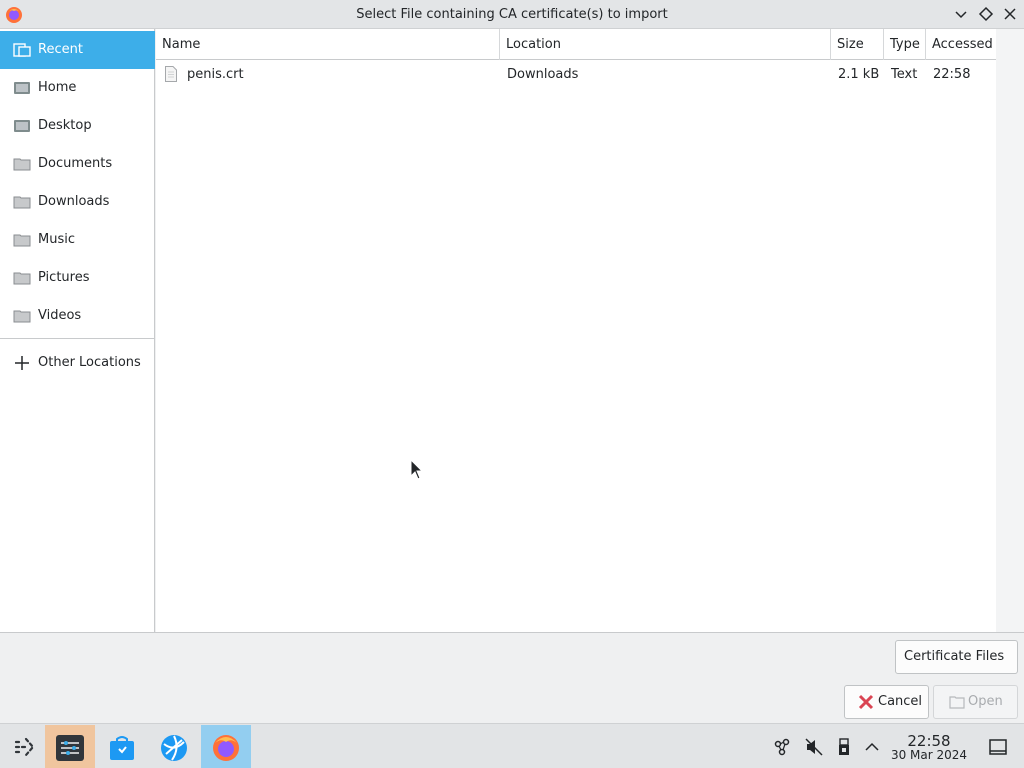 The width and height of the screenshot is (1024, 768). I want to click on close-icon, so click(1010, 14).